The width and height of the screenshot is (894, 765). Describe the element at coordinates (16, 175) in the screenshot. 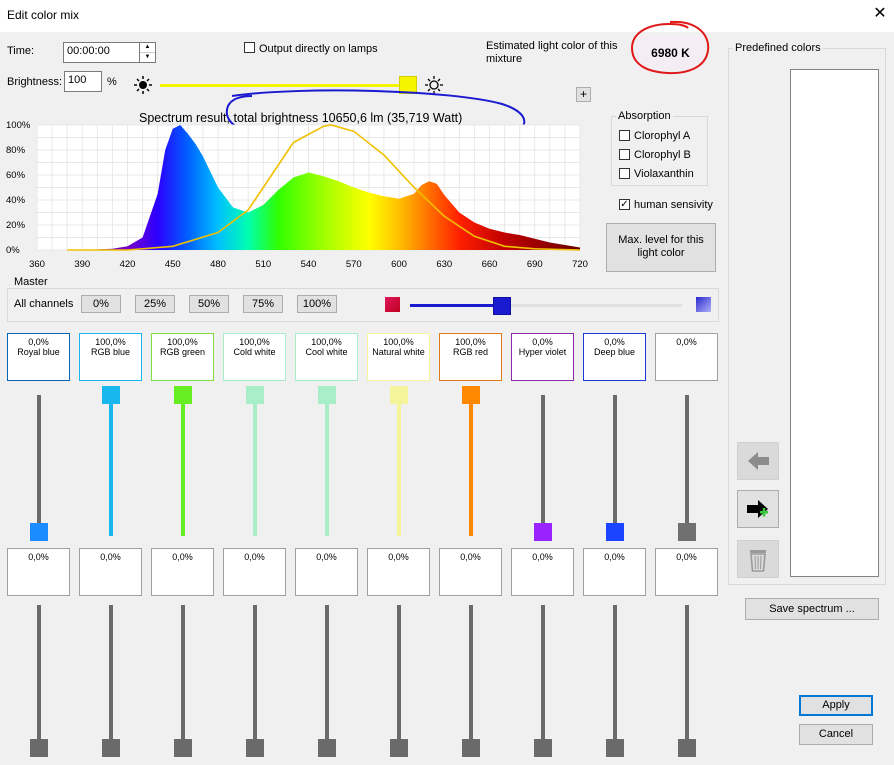

I see `y-tick-label: 60%` at that location.